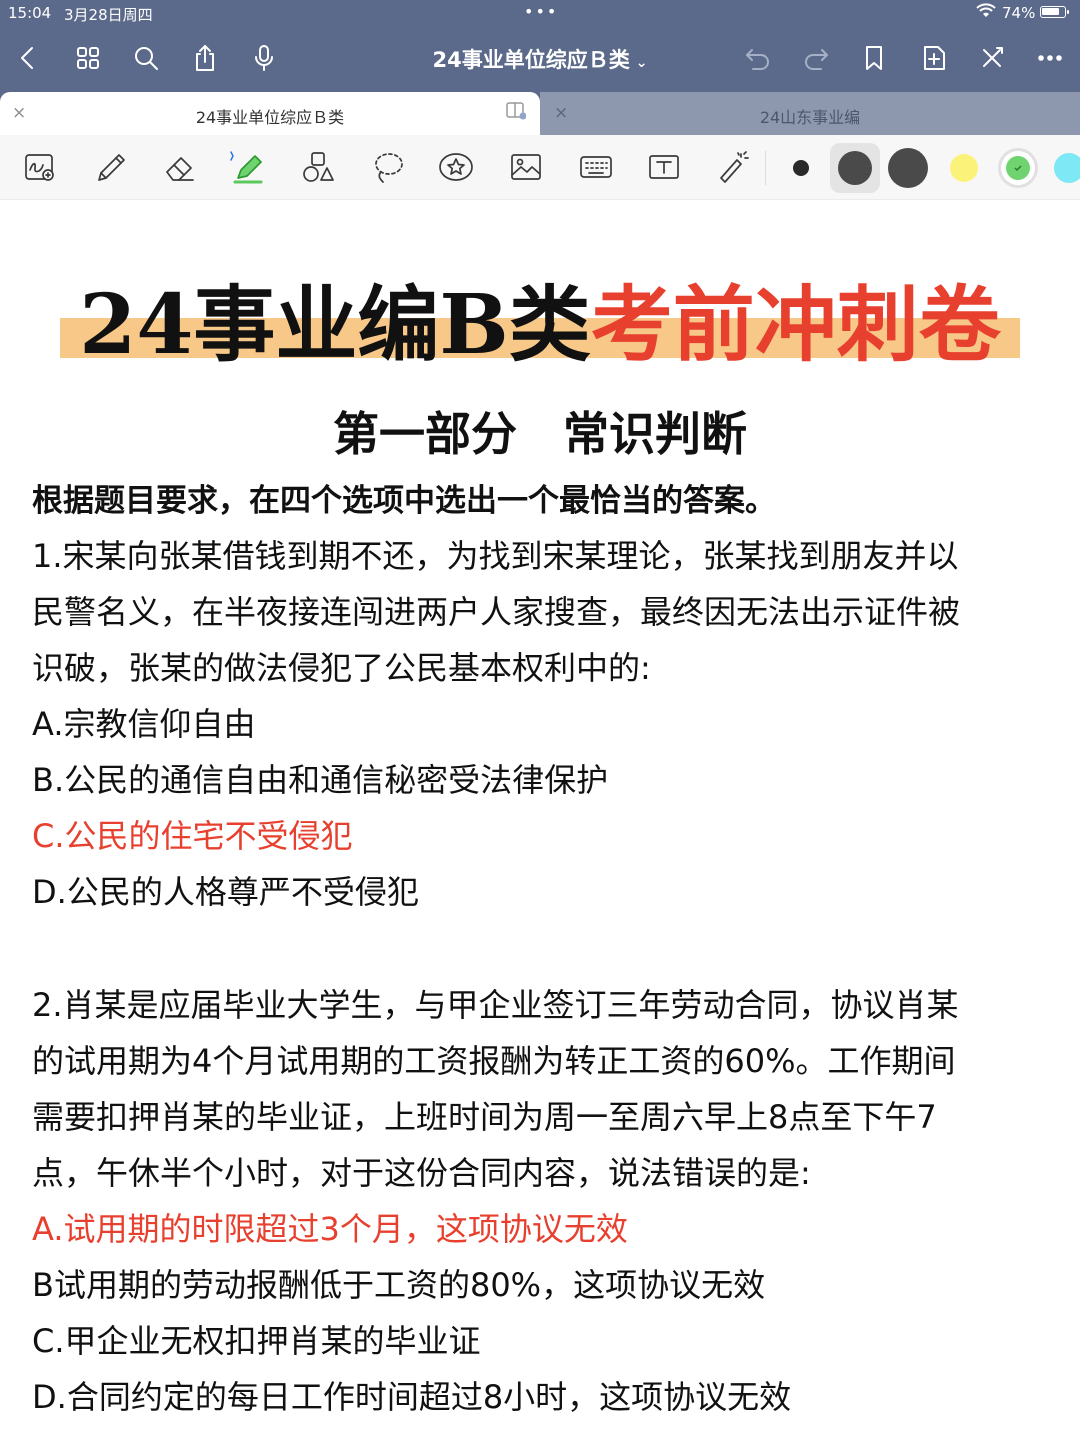 Image resolution: width=1080 pixels, height=1441 pixels. I want to click on handwriting-zoom-icon, so click(40, 167).